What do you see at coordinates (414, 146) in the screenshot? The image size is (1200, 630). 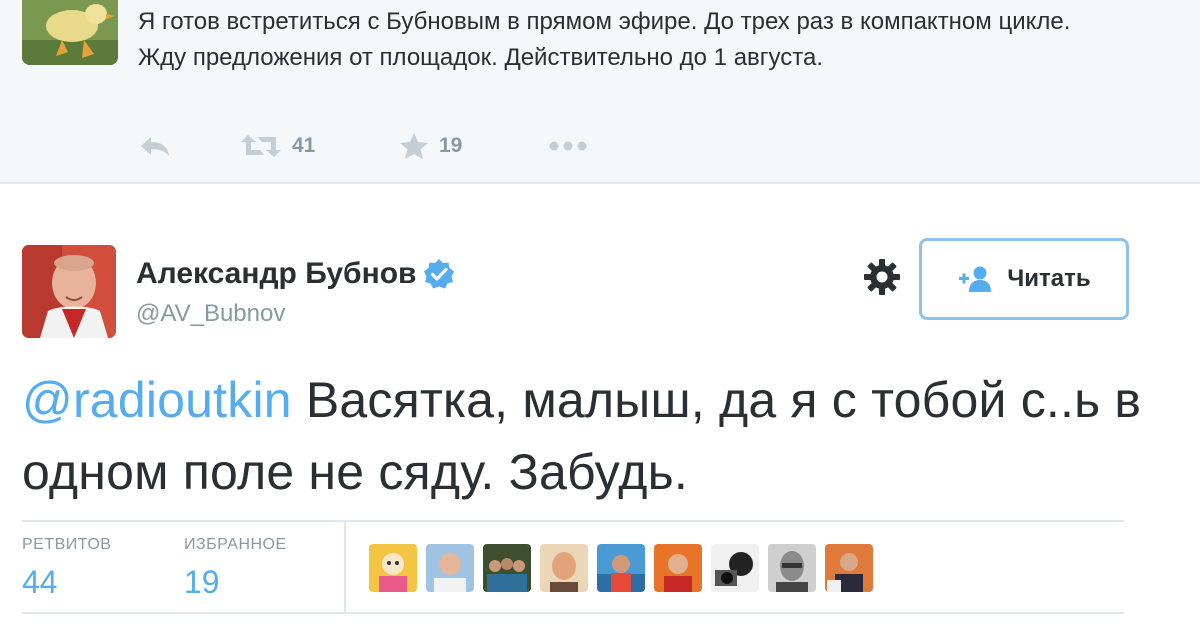 I see `star-icon` at bounding box center [414, 146].